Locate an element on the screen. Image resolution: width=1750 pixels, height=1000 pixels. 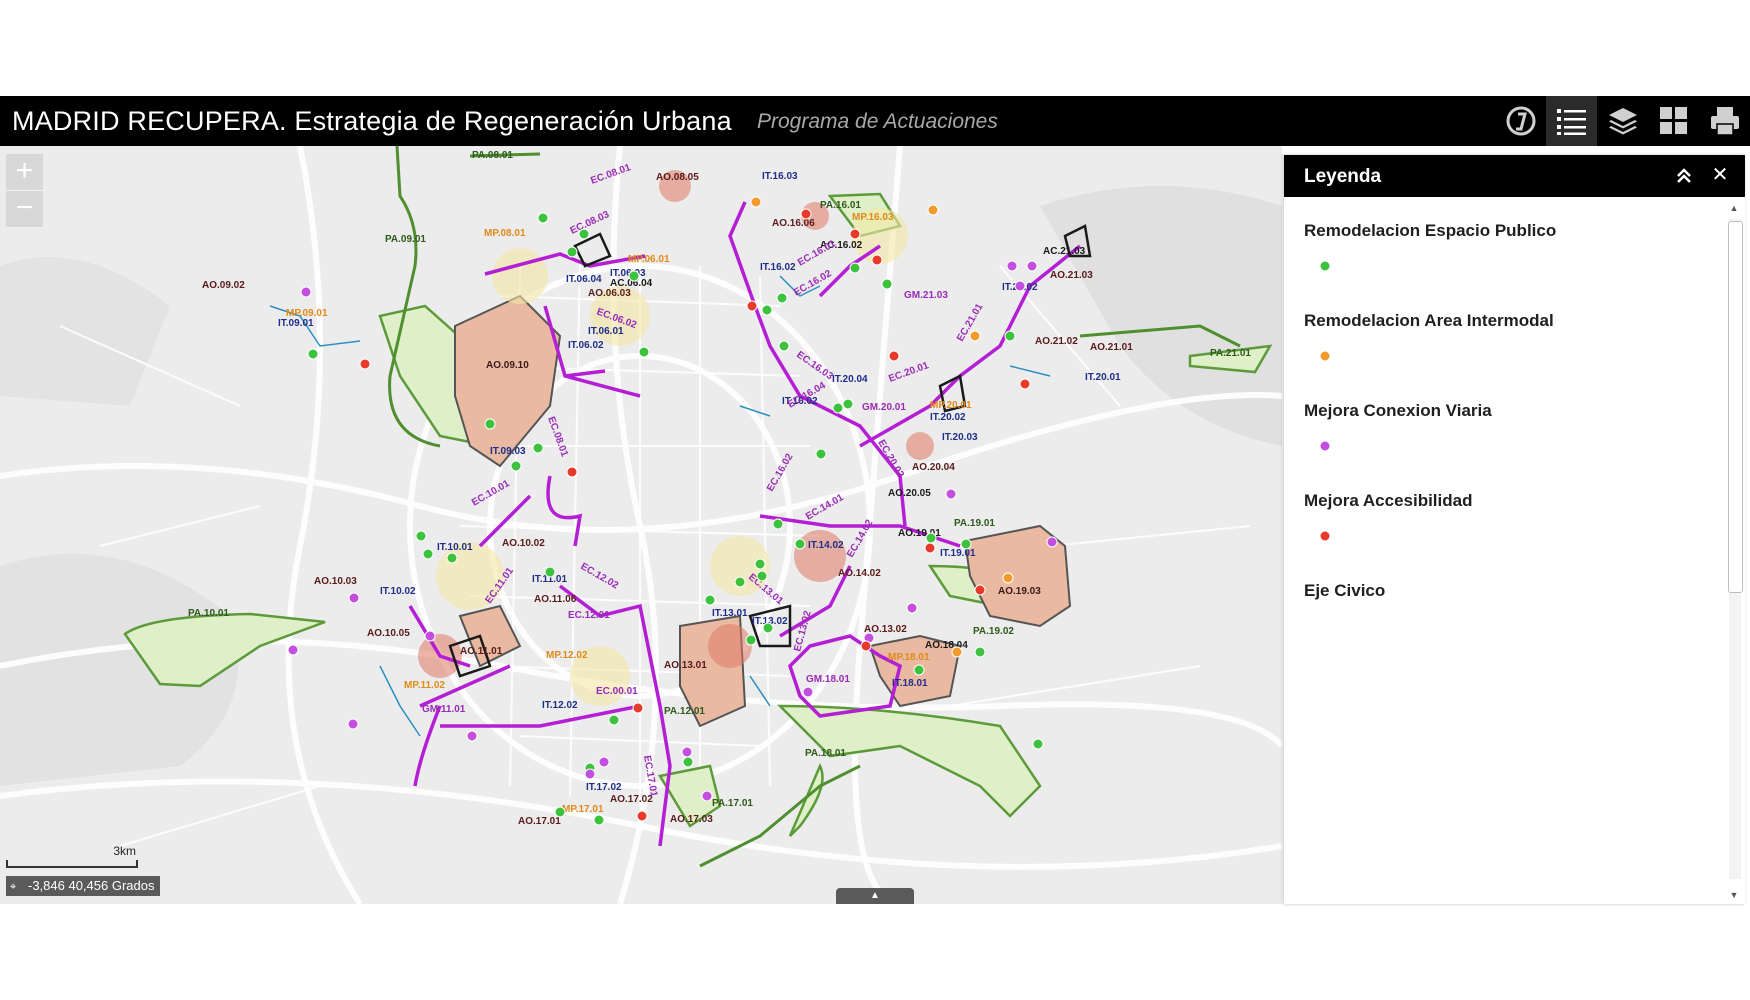
legend-item: Mejora Accesibilidad is located at coordinates (1504, 536).